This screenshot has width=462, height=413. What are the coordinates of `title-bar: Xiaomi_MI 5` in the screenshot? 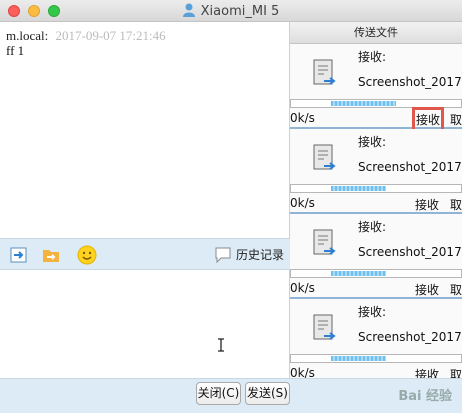 It's located at (231, 11).